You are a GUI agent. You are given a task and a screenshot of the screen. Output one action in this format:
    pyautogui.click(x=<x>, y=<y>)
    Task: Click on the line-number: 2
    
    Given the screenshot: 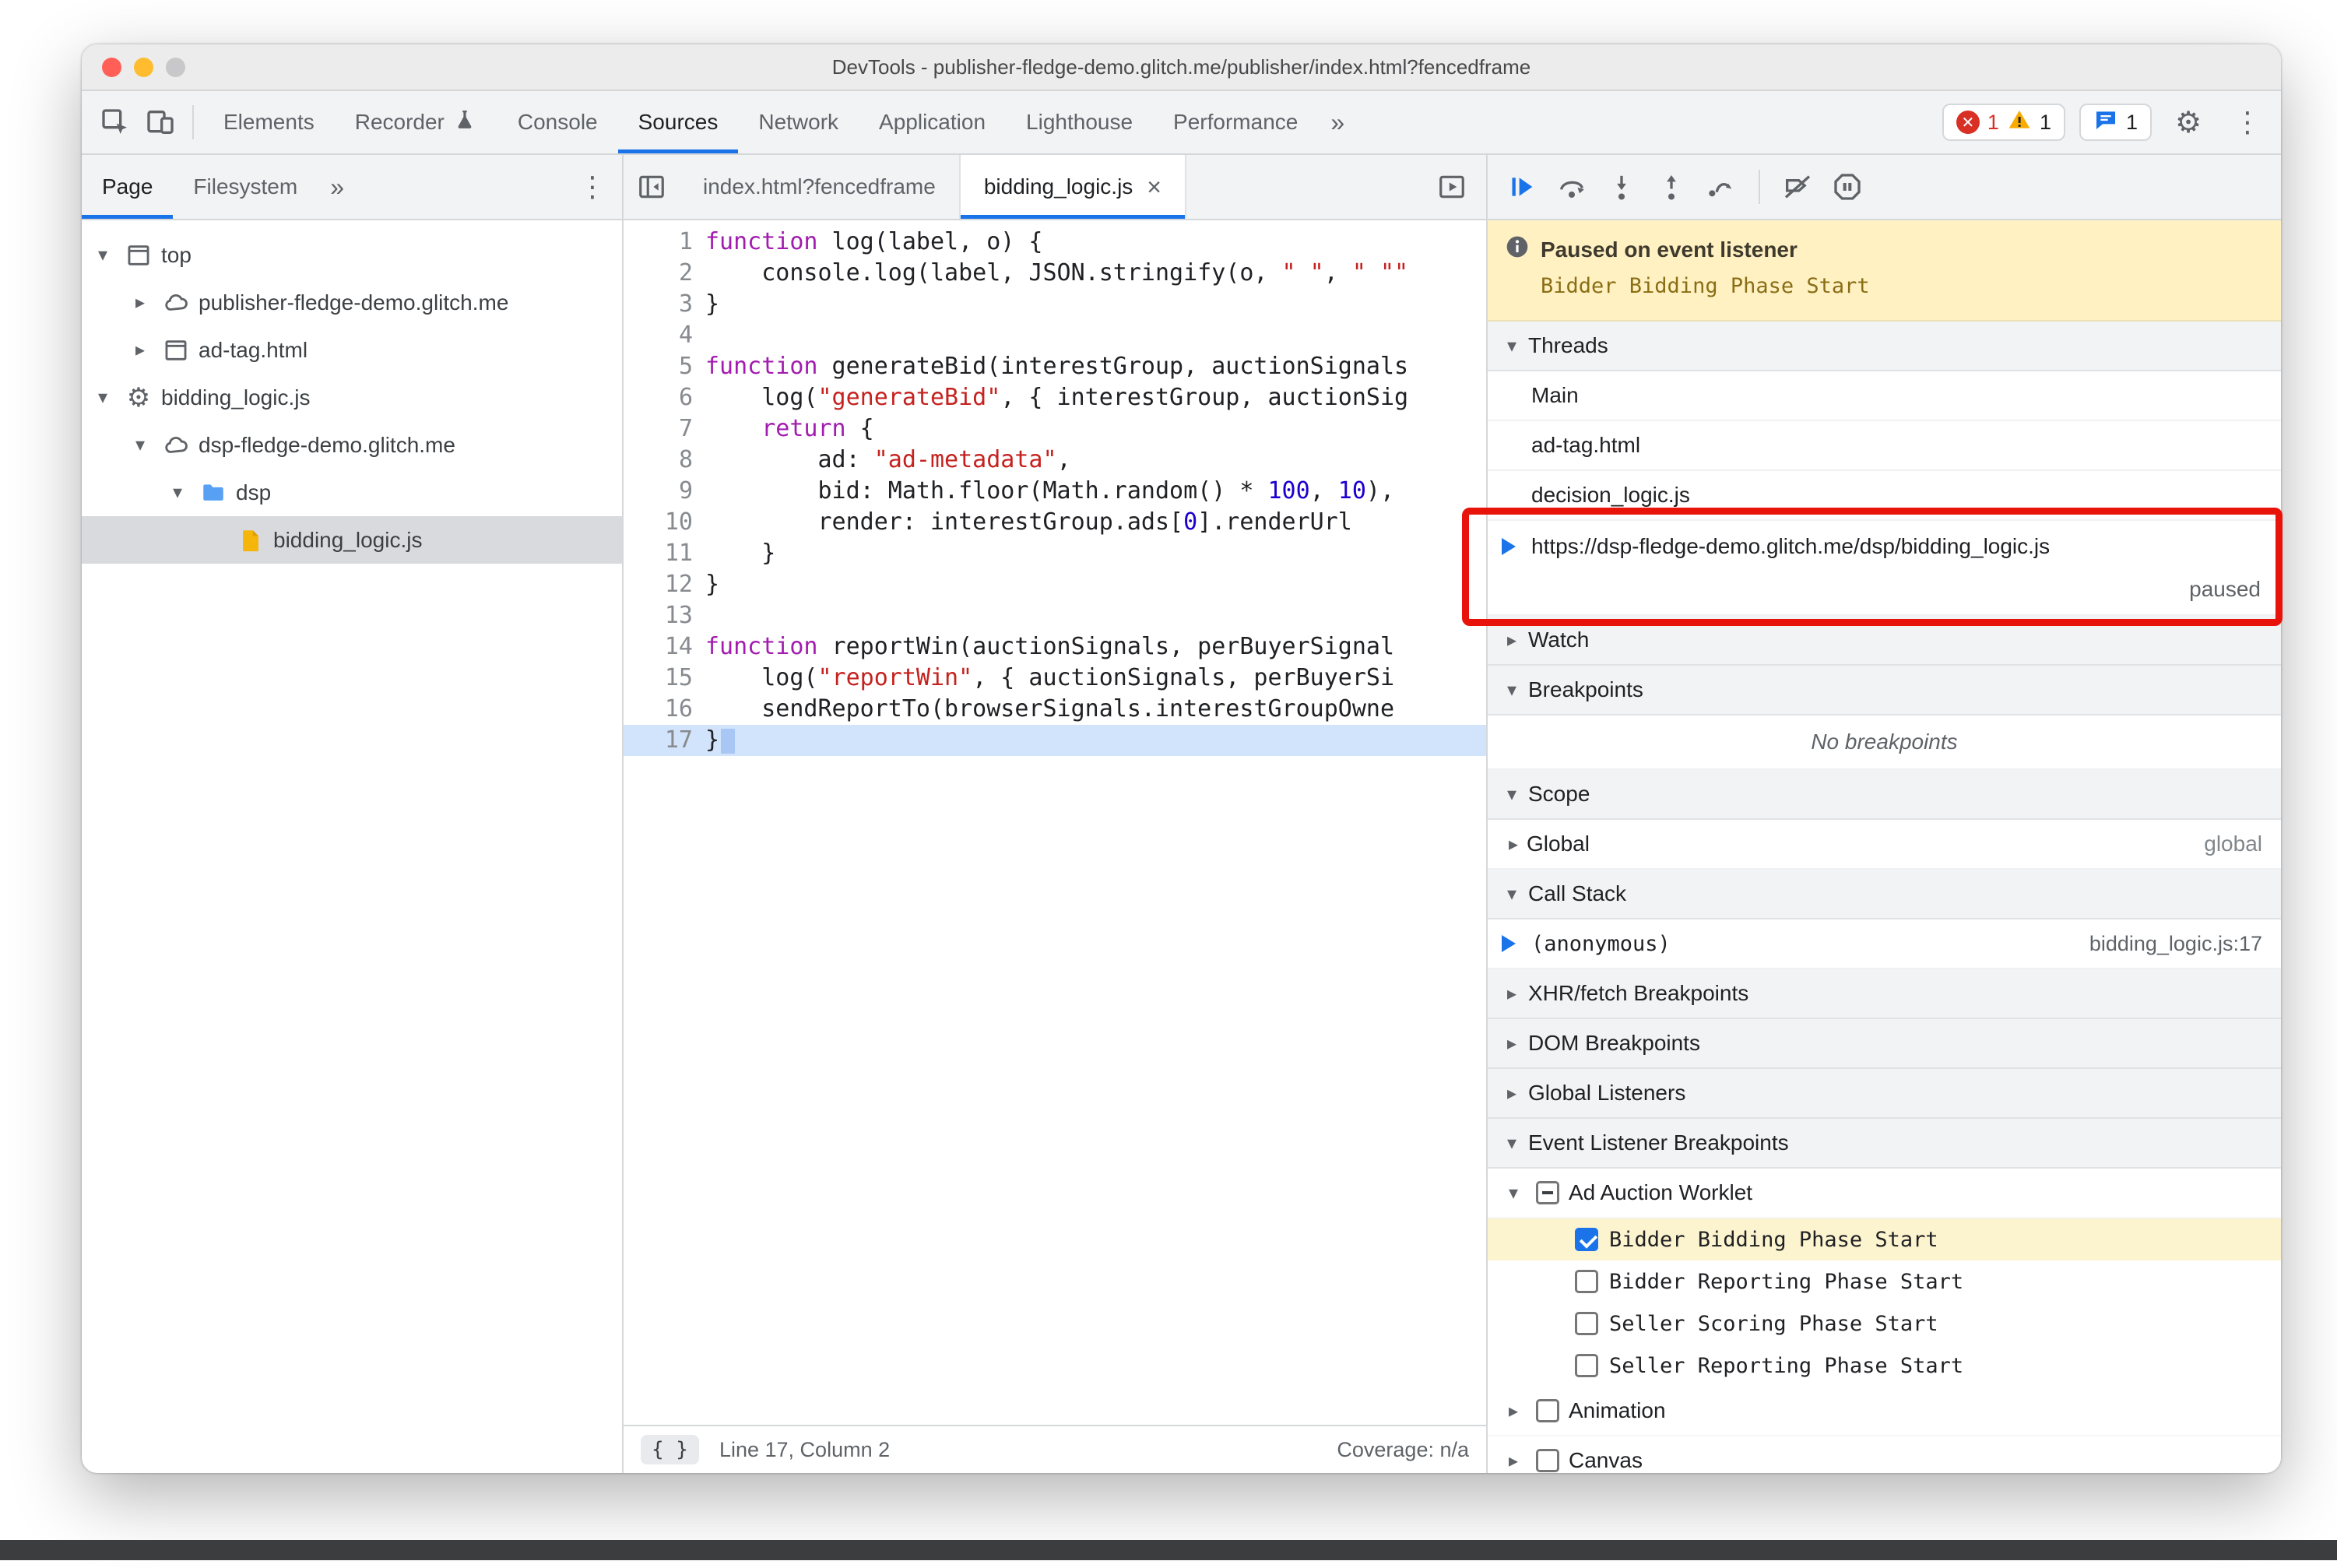 What is the action you would take?
    pyautogui.click(x=665, y=273)
    